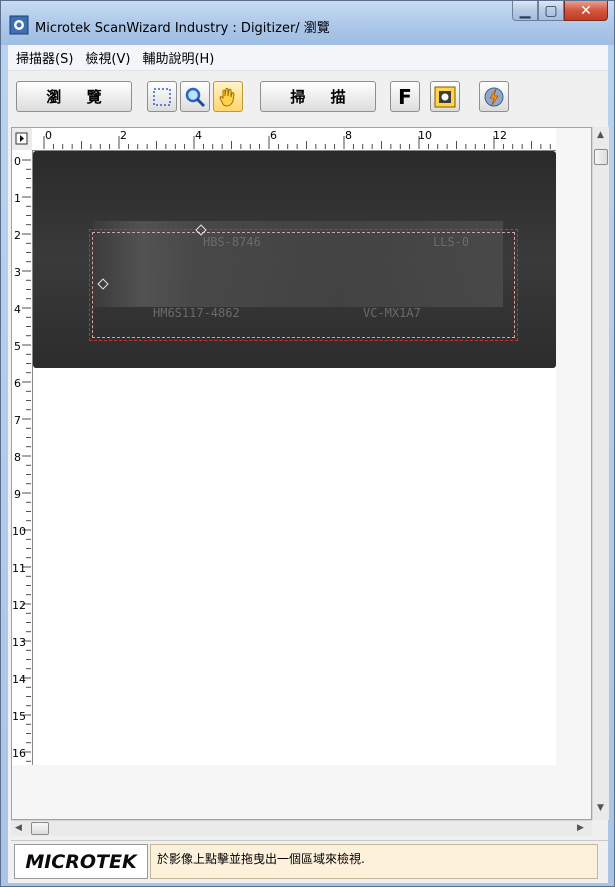 This screenshot has height=887, width=615. I want to click on hand-tool-button, so click(228, 96).